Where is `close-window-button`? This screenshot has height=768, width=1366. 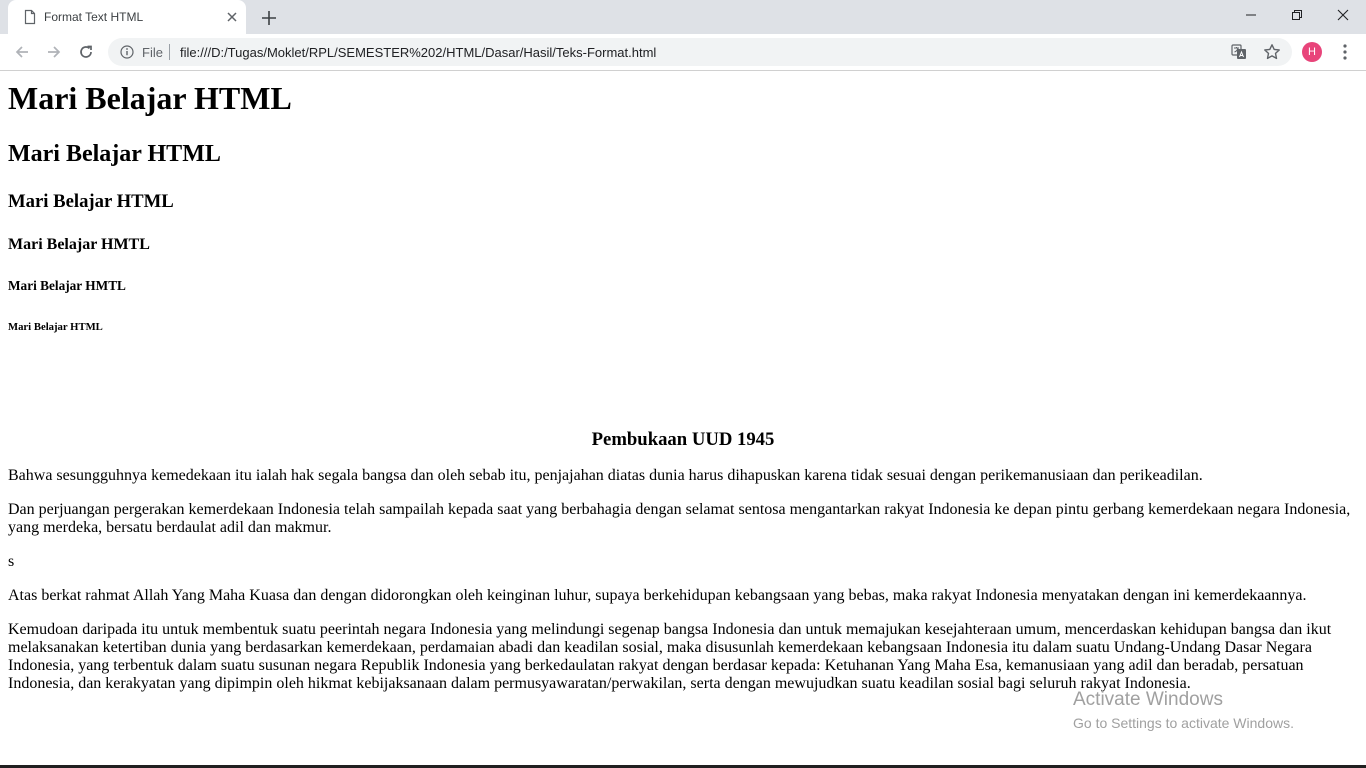 close-window-button is located at coordinates (1343, 15).